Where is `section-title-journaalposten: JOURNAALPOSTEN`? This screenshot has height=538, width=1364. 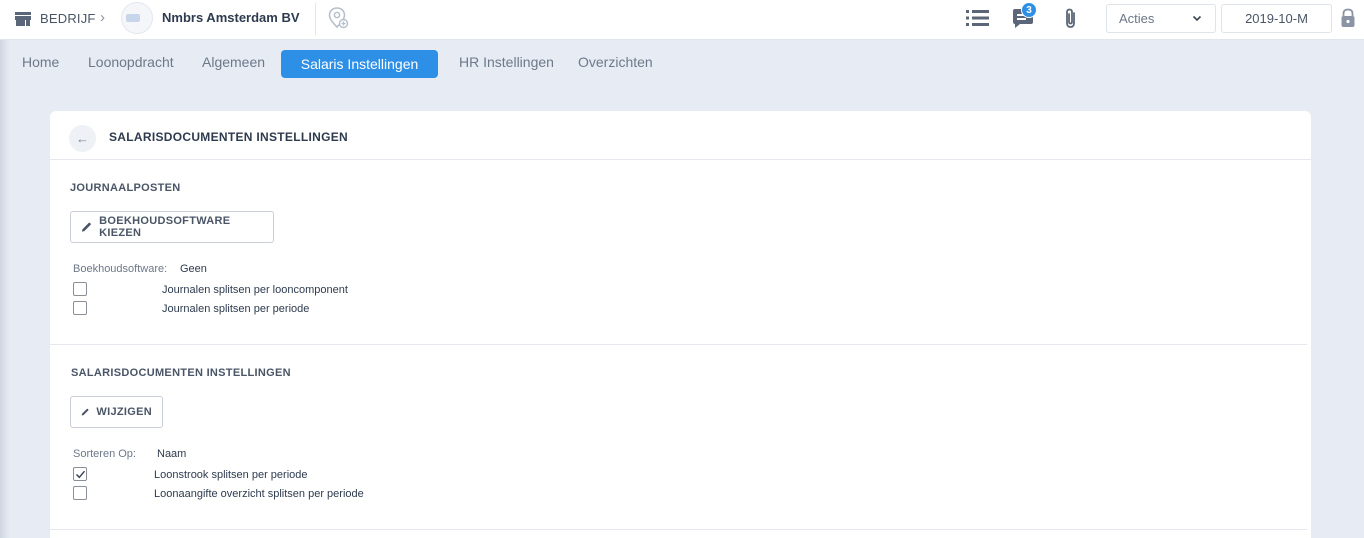
section-title-journaalposten: JOURNAALPOSTEN is located at coordinates (125, 188).